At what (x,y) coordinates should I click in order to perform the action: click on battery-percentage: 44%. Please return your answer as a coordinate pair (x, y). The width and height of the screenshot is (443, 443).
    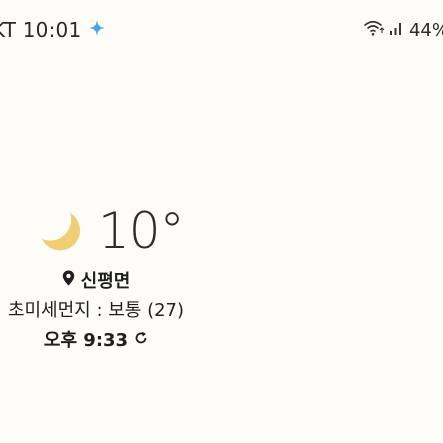
    Looking at the image, I should click on (425, 30).